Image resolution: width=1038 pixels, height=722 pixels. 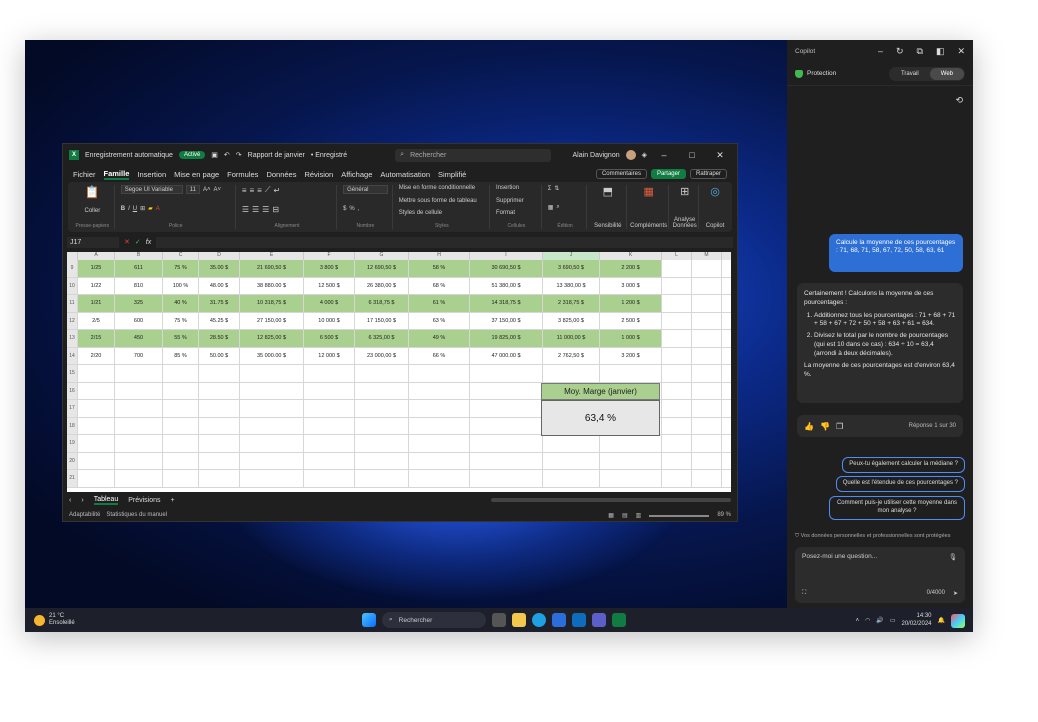 What do you see at coordinates (382, 320) in the screenshot?
I see `table-cell: 17 150,00 $` at bounding box center [382, 320].